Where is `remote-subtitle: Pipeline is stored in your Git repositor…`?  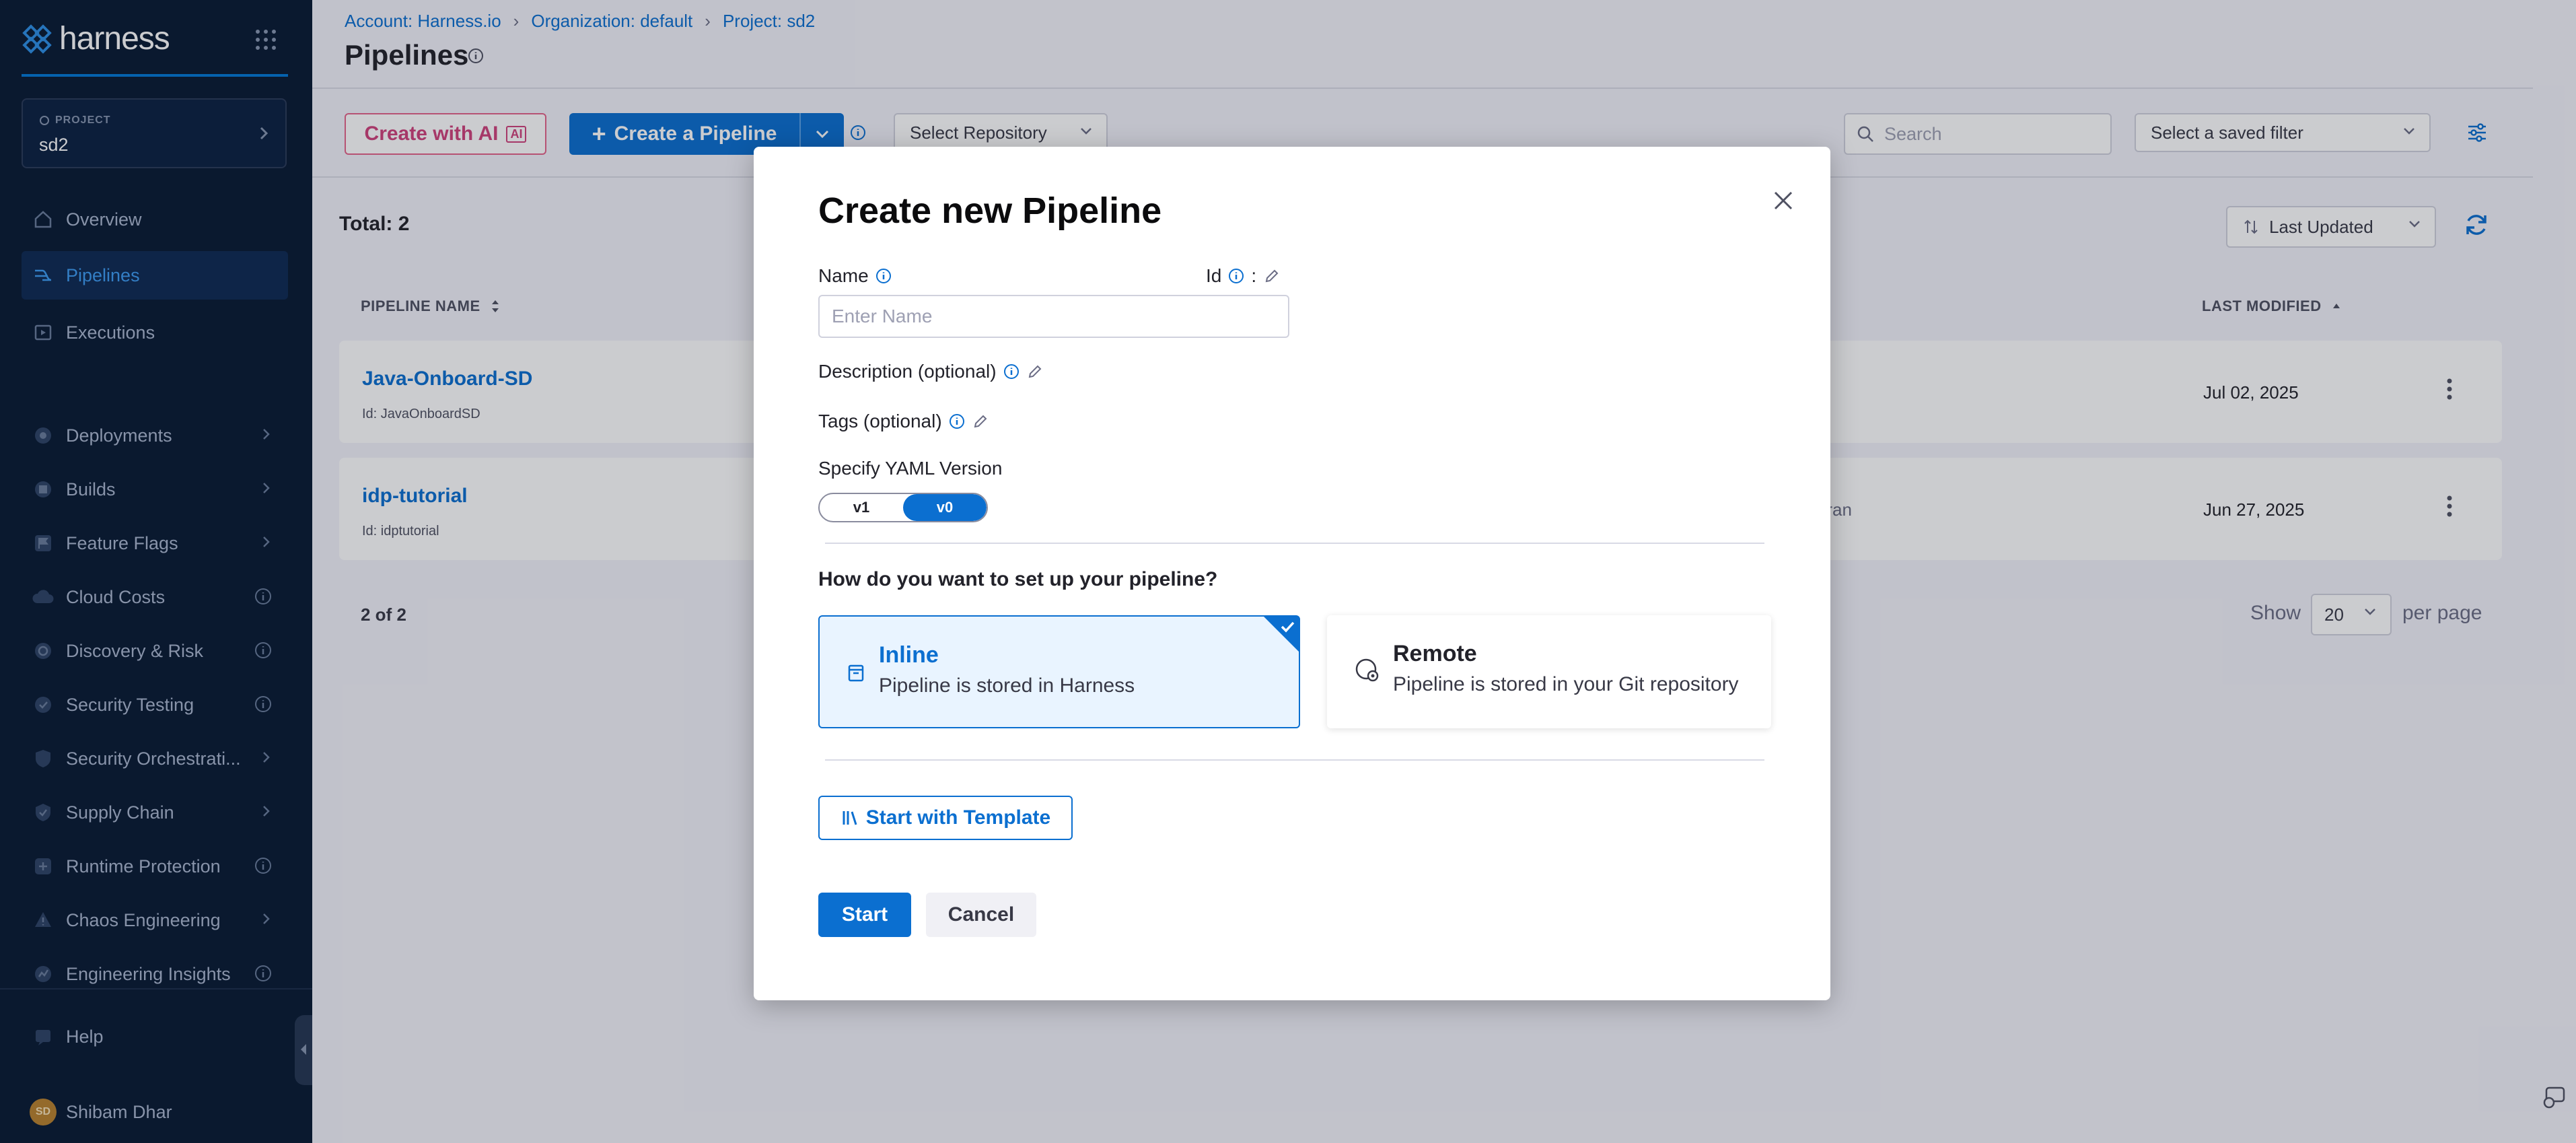
remote-subtitle: Pipeline is stored in your Git repositor… is located at coordinates (1566, 684).